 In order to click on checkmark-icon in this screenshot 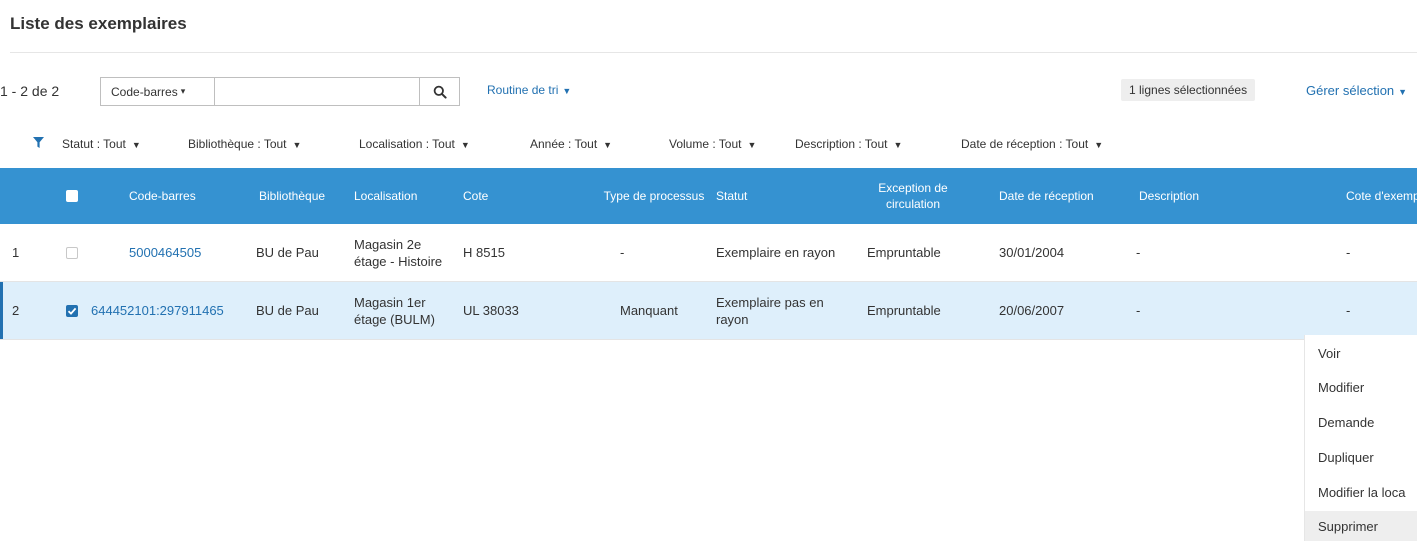, I will do `click(72, 311)`.